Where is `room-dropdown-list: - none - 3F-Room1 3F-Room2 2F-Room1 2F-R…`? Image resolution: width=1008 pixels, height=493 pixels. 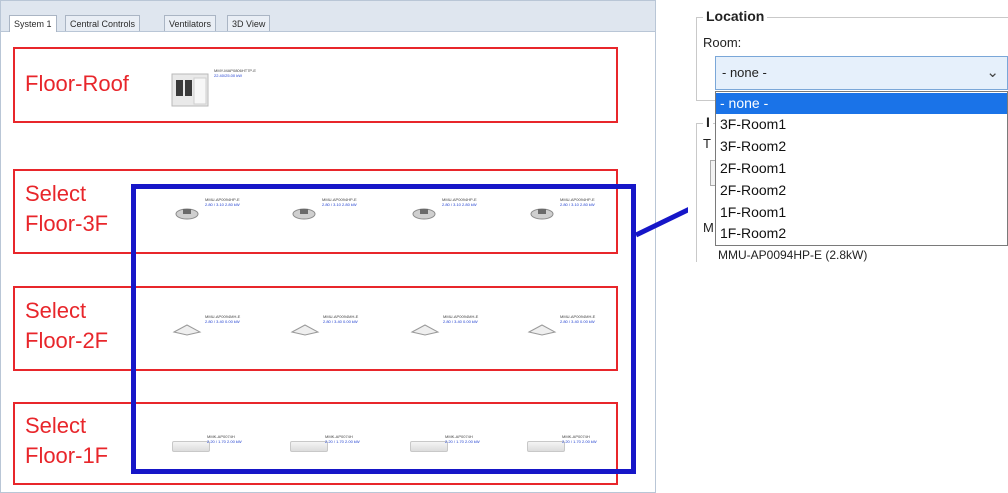
room-dropdown-list: - none - 3F-Room1 3F-Room2 2F-Room1 2F-R… is located at coordinates (861, 168).